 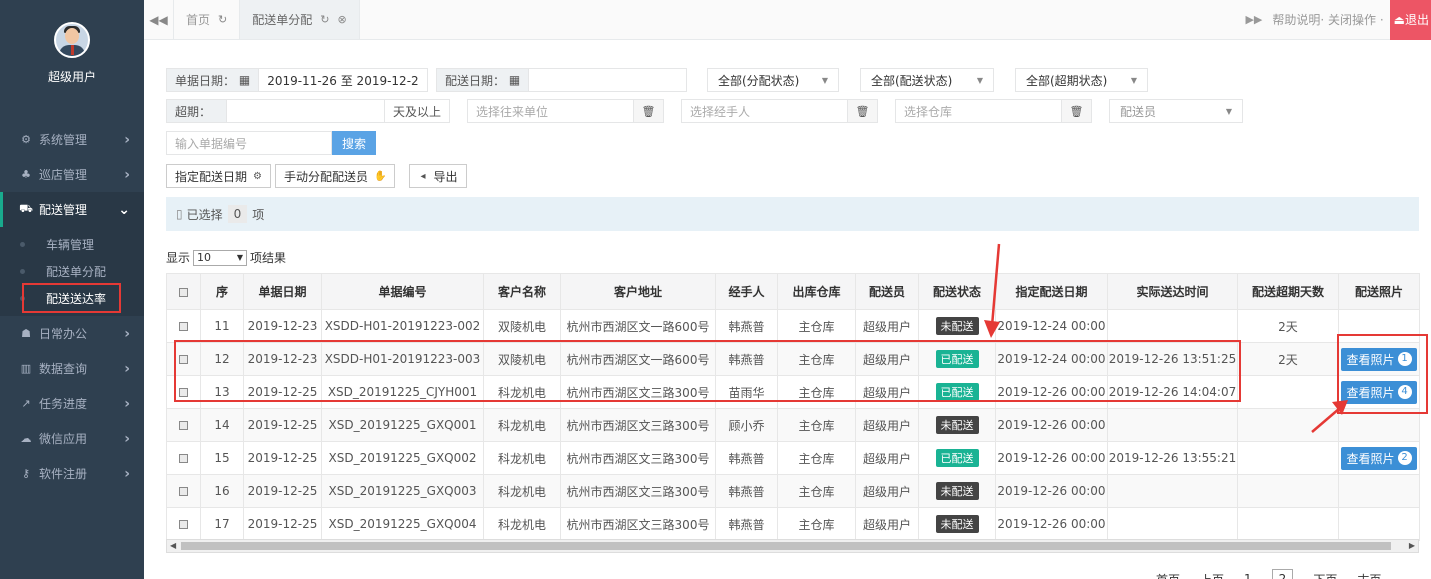 What do you see at coordinates (159, 19) in the screenshot?
I see `tabs-back-icon: ◀◀` at bounding box center [159, 19].